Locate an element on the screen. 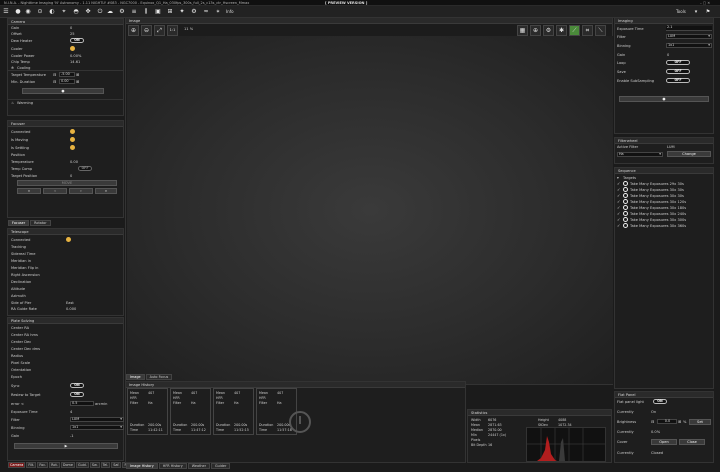  tab-weather: Weather is located at coordinates (199, 466).